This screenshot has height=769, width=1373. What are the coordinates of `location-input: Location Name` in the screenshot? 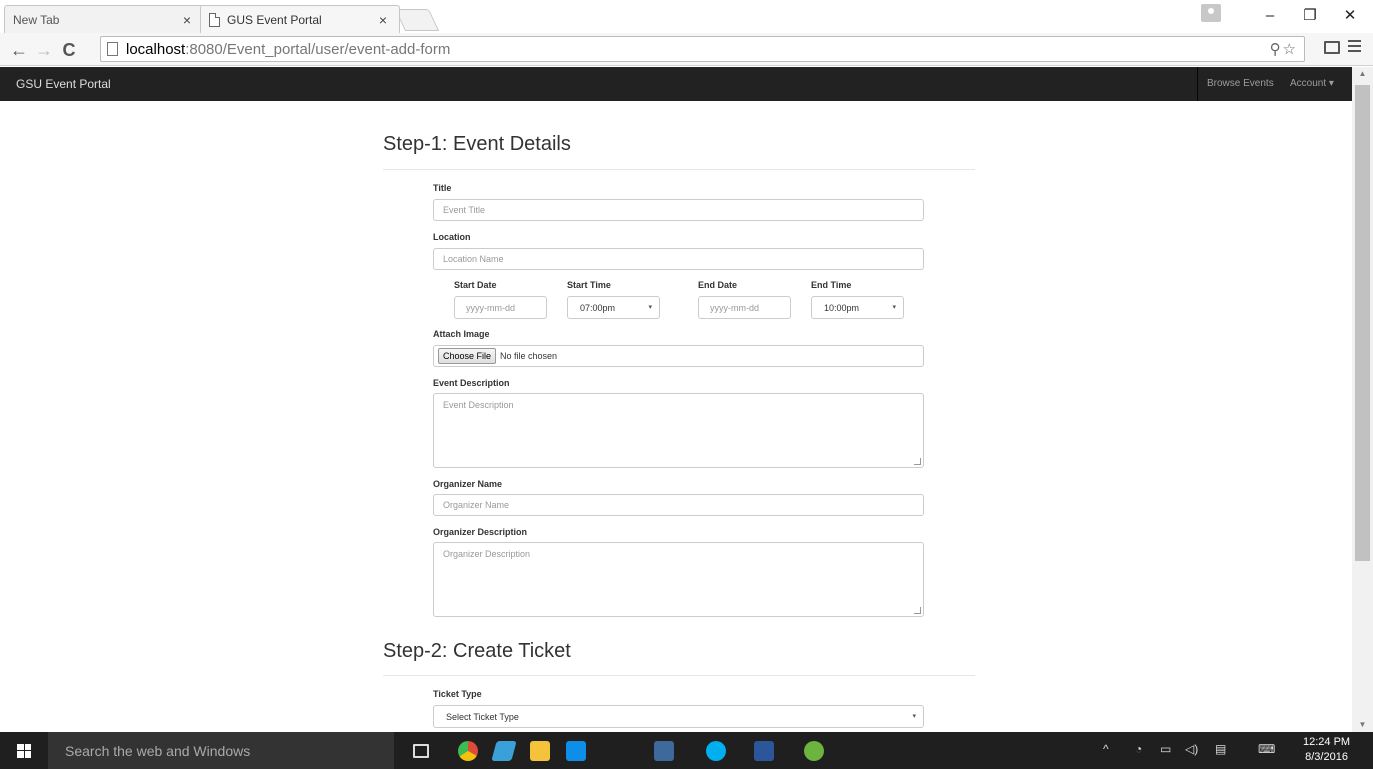 It's located at (678, 259).